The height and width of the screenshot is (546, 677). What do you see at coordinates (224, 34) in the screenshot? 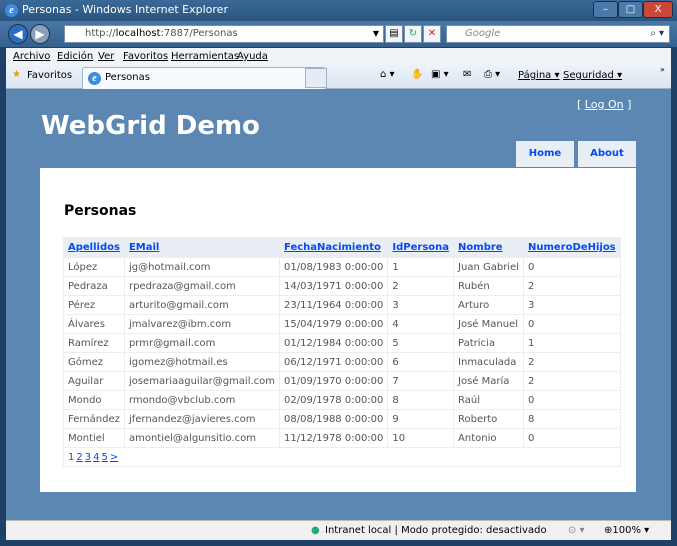
I see `address-bar: http://localhost:7887/Personas ▼` at bounding box center [224, 34].